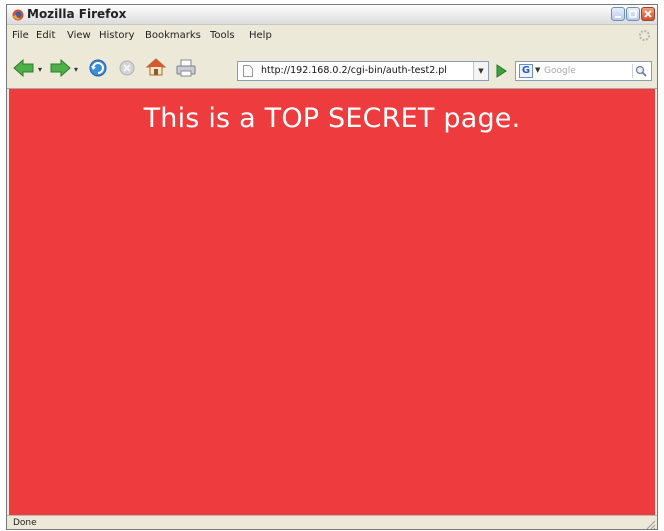  Describe the element at coordinates (98, 68) in the screenshot. I see `reload-icon` at that location.